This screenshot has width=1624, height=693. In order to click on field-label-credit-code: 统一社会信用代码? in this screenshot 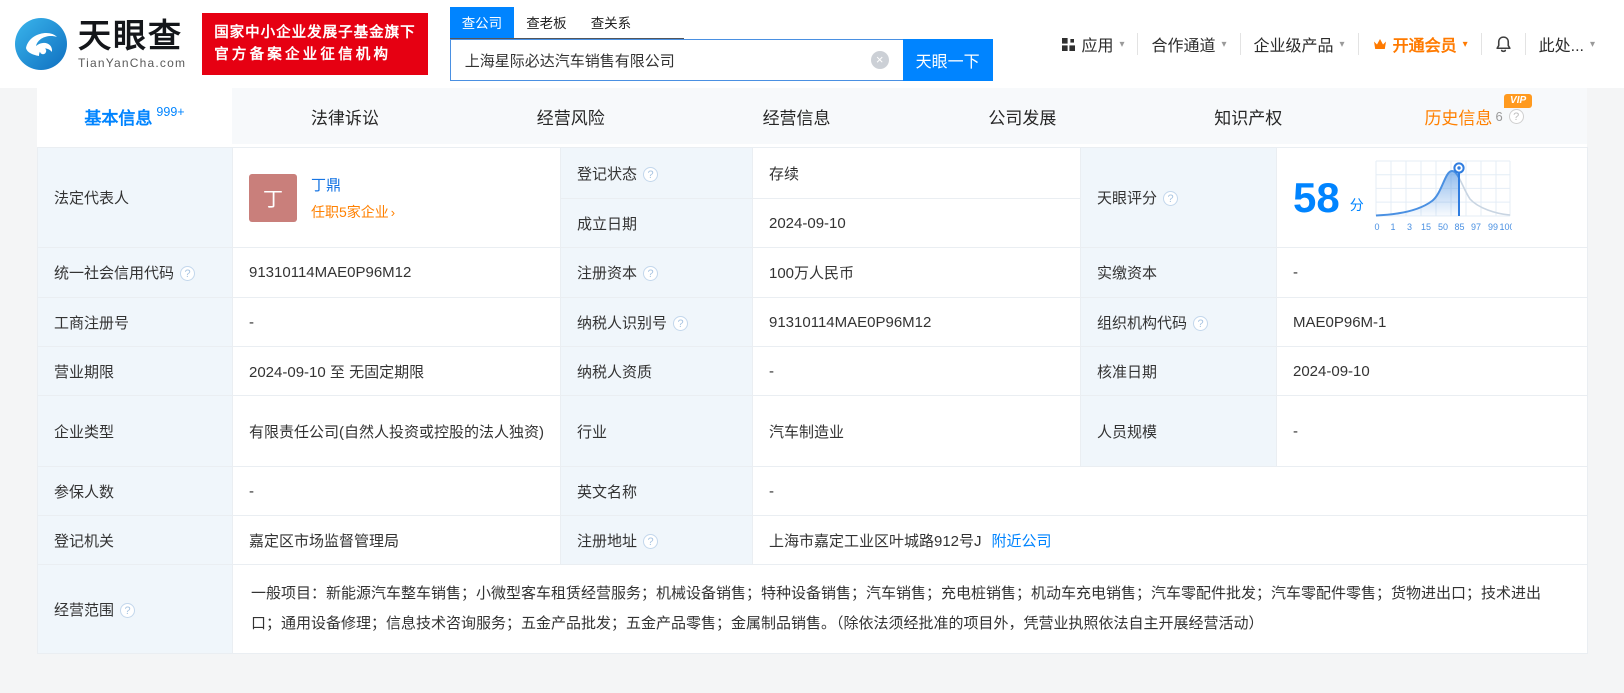, I will do `click(135, 272)`.